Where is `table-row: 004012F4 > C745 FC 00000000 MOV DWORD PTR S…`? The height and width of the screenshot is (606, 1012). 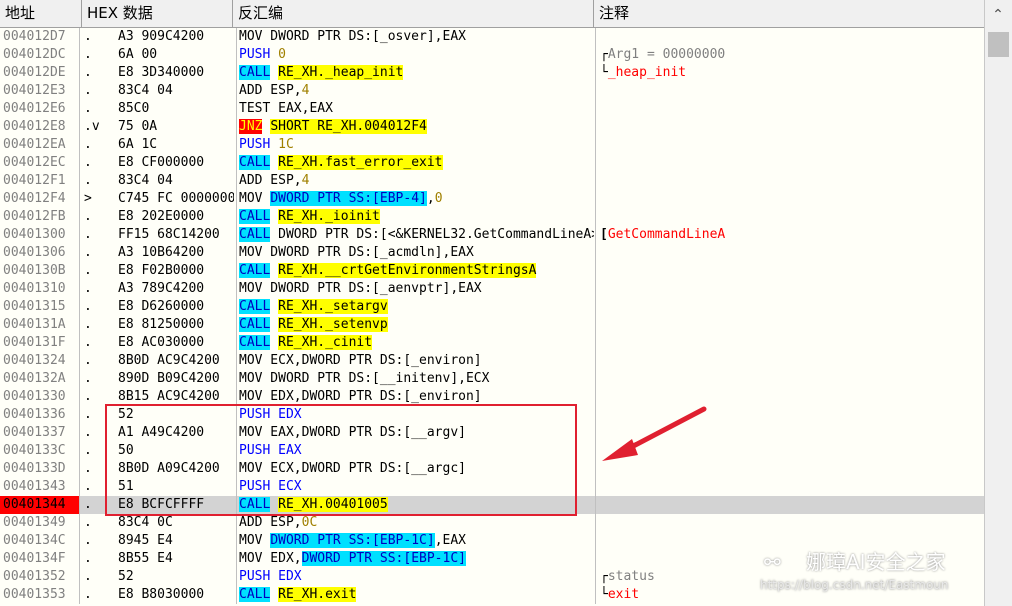
table-row: 004012F4 > C745 FC 00000000 MOV DWORD PTR S… is located at coordinates (492, 199).